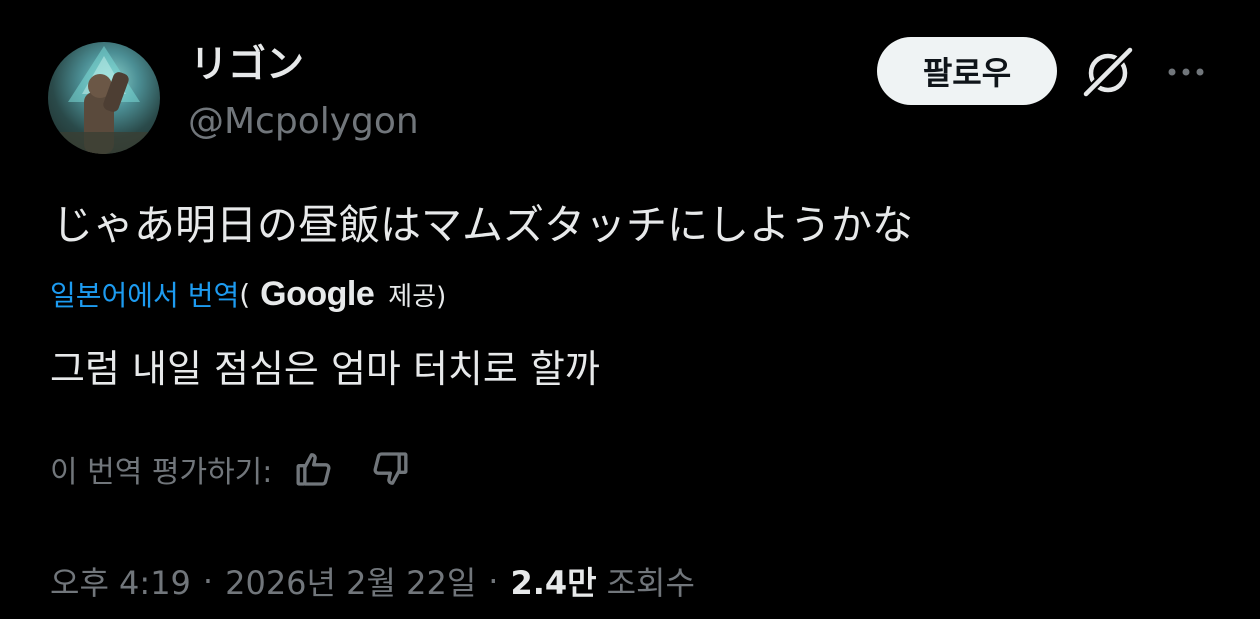 Image resolution: width=1260 pixels, height=619 pixels. Describe the element at coordinates (120, 581) in the screenshot. I see `tweet-time: 오후 4:19` at that location.